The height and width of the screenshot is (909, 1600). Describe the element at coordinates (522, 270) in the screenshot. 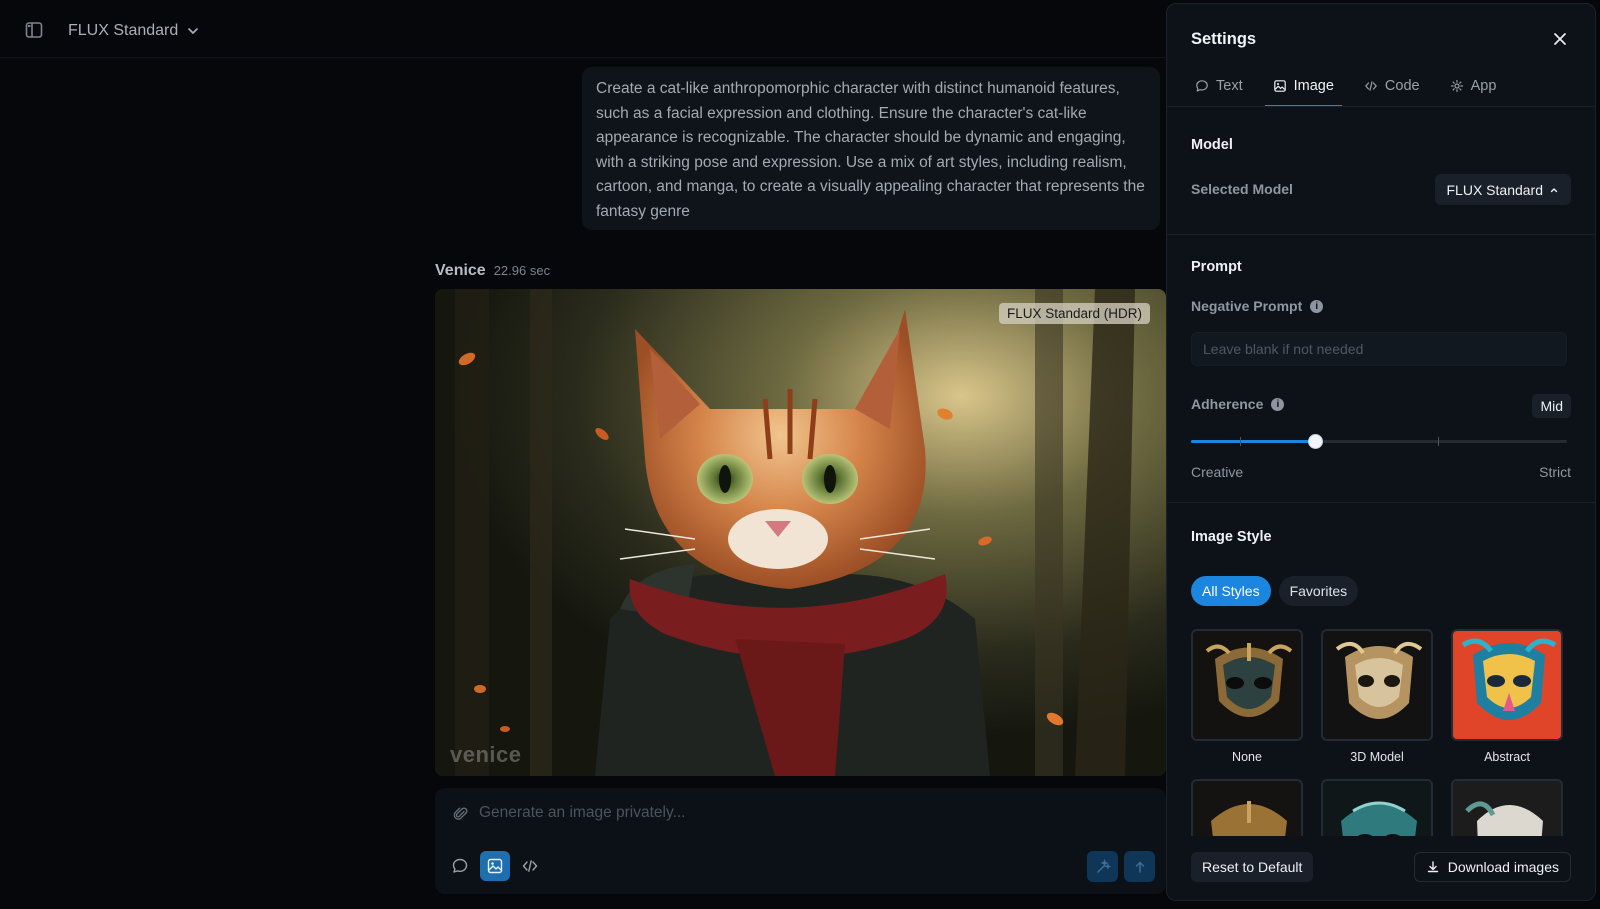

I see `reply-time: 22.96 sec` at that location.